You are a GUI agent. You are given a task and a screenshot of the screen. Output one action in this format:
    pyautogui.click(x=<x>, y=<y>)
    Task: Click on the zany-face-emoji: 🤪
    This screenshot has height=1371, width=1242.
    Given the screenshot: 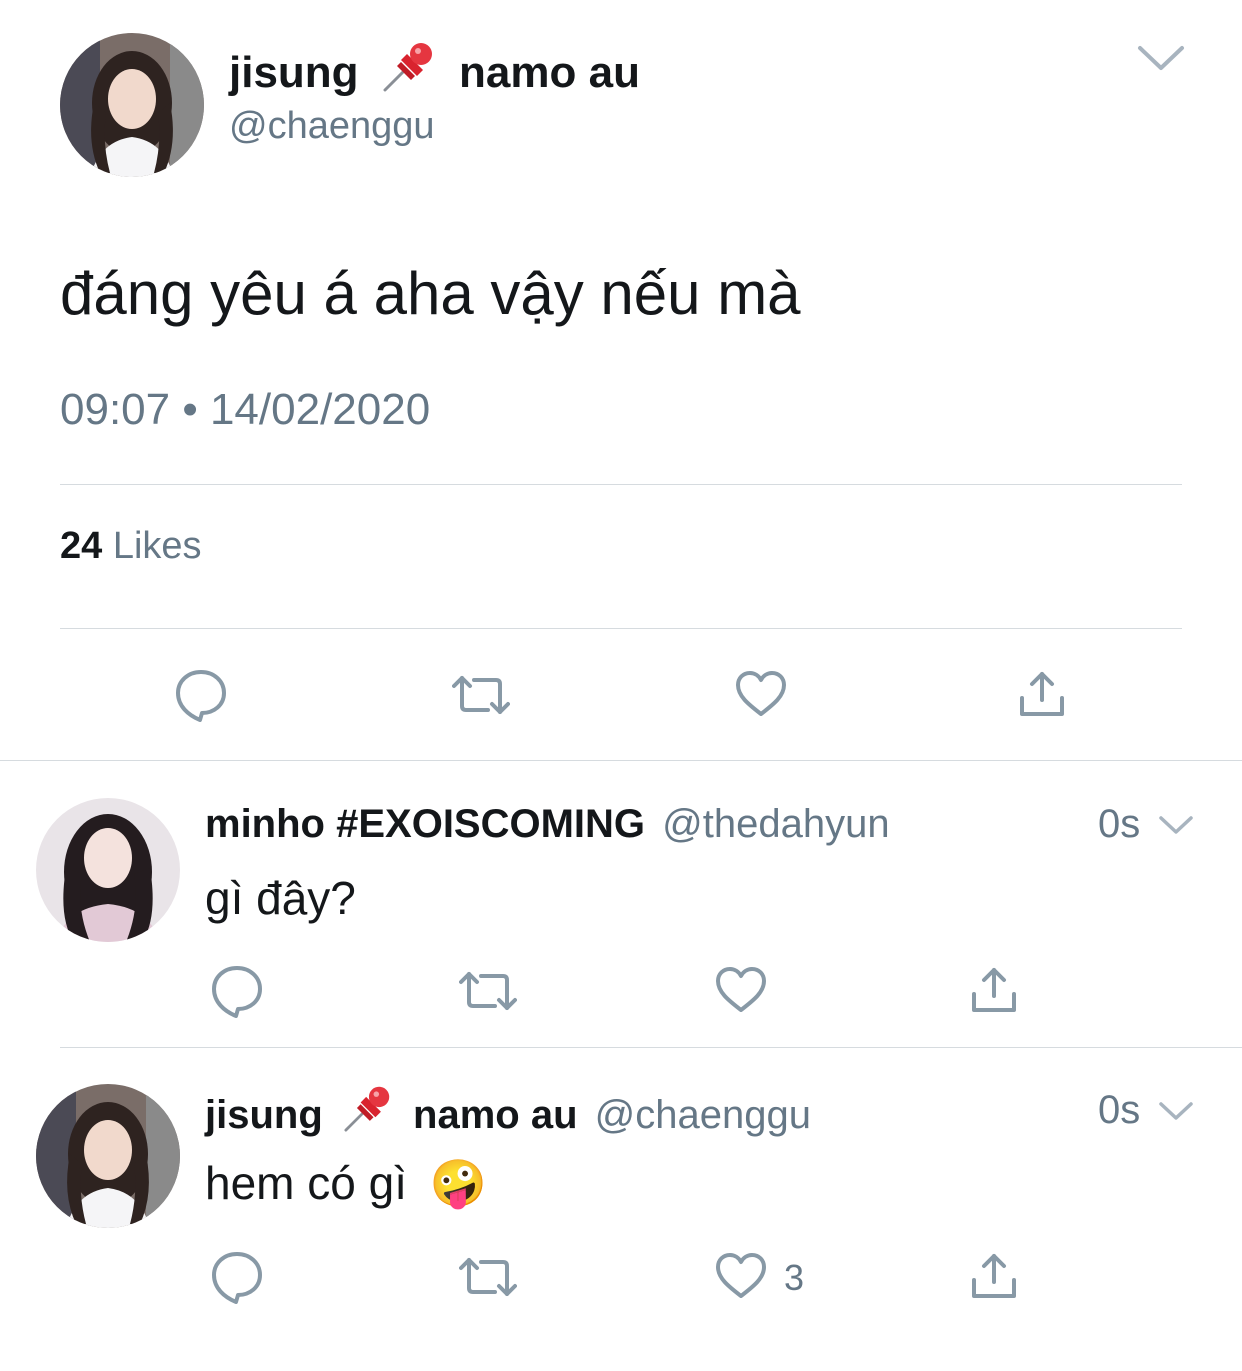 What is the action you would take?
    pyautogui.click(x=458, y=1183)
    